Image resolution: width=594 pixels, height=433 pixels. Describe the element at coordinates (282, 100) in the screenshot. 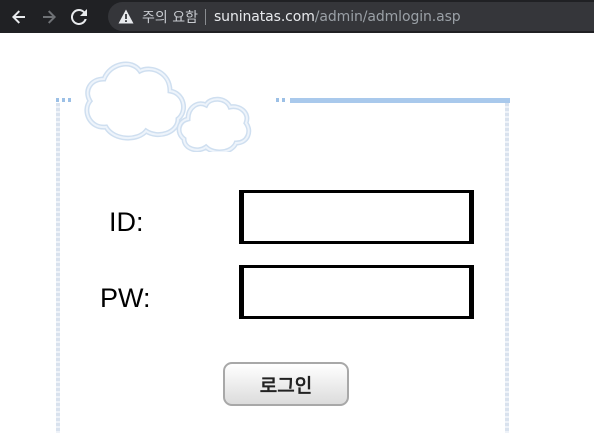

I see `frame-top-right-dots` at that location.